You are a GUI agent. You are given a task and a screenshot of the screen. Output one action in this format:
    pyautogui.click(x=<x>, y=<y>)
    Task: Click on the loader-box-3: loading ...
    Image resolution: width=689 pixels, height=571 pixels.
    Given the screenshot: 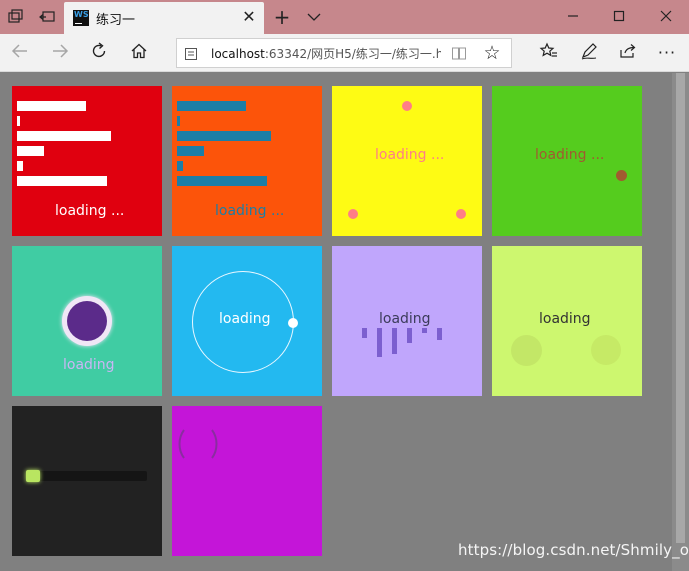 What is the action you would take?
    pyautogui.click(x=407, y=161)
    